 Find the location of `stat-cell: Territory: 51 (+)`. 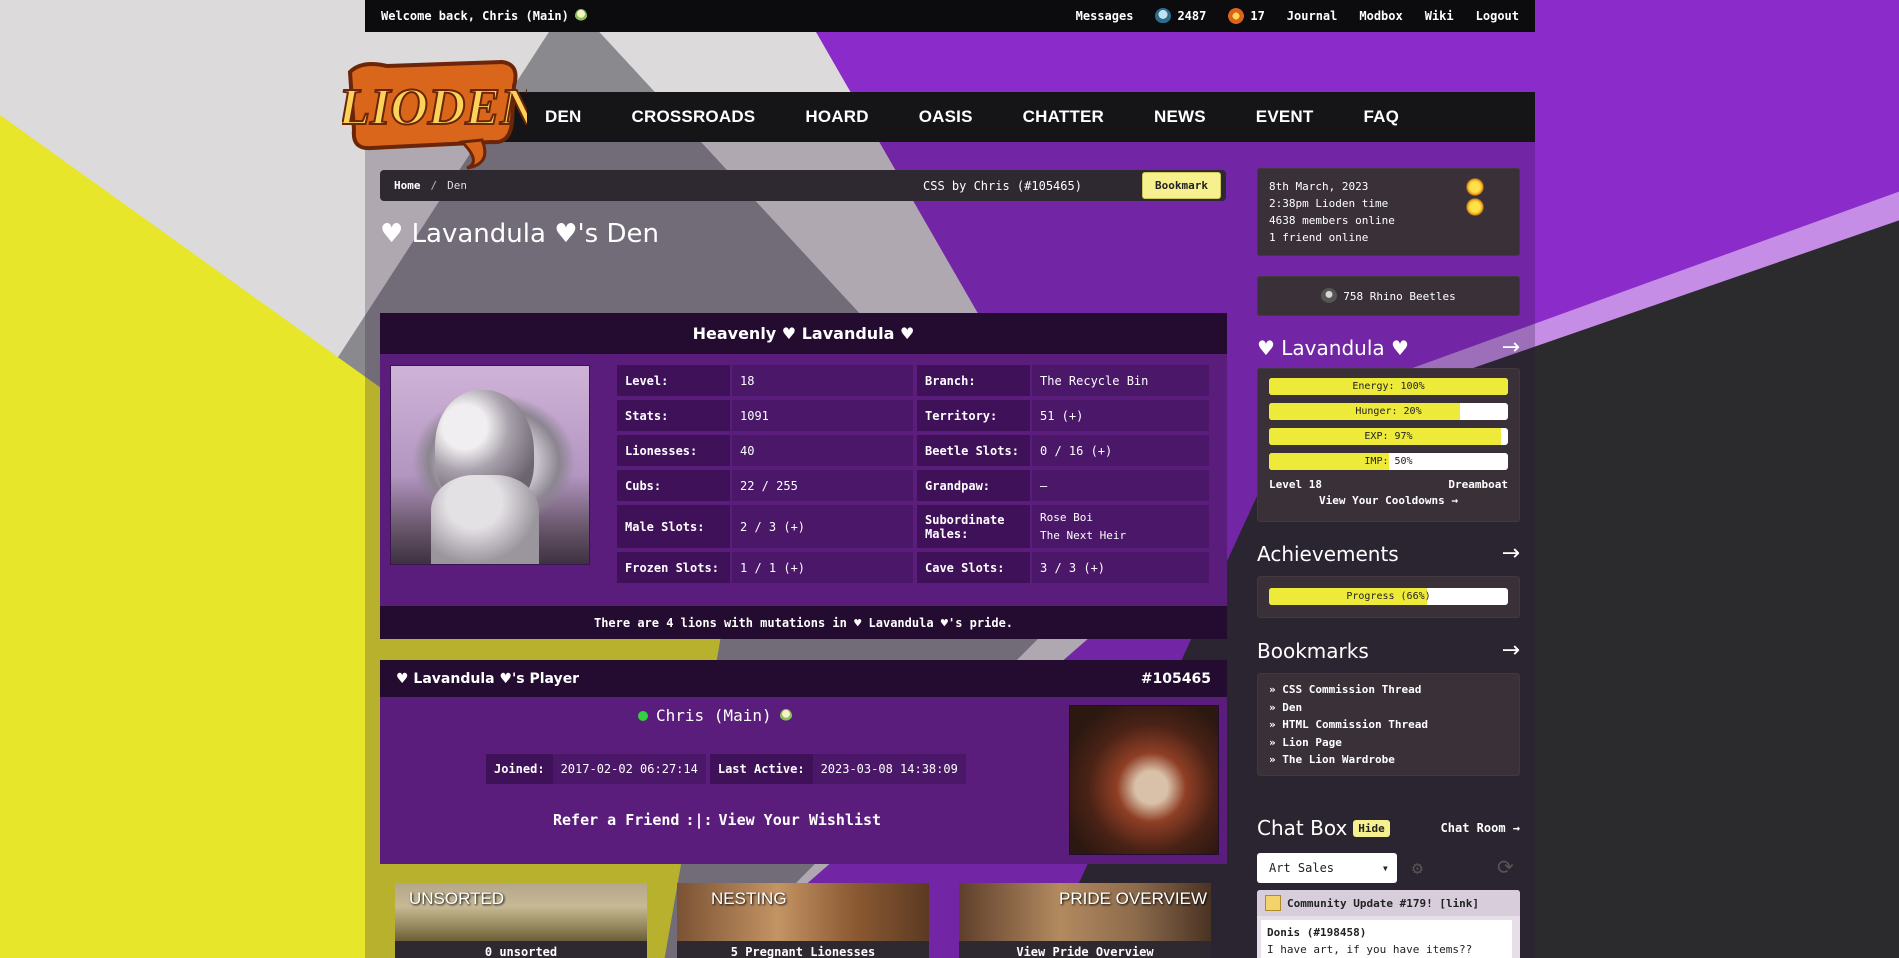

stat-cell: Territory: 51 (+) is located at coordinates (1063, 415).